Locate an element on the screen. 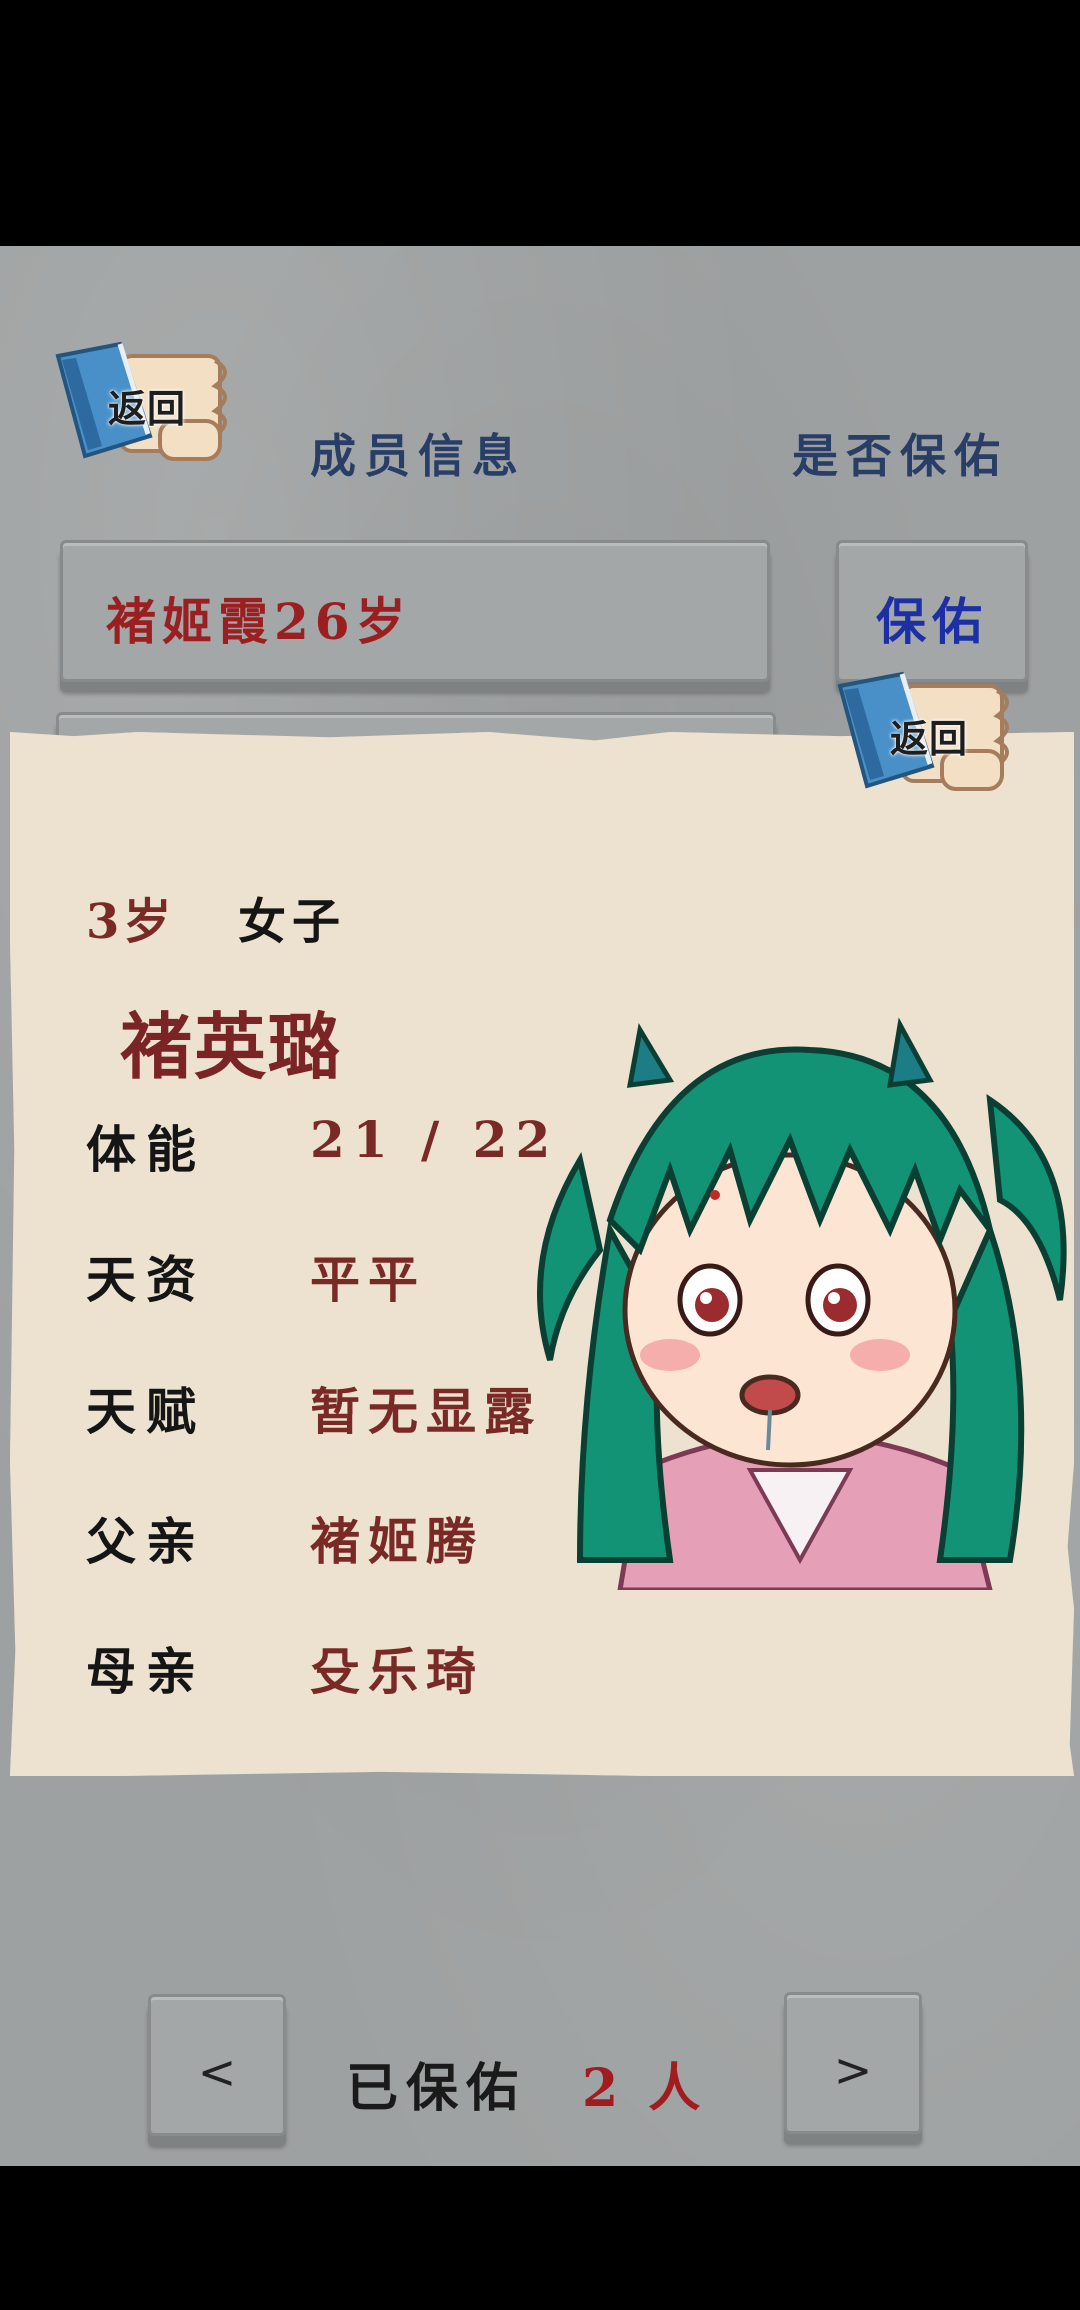 The height and width of the screenshot is (2310, 1080). mother-label: 母亲 is located at coordinates (146, 1671).